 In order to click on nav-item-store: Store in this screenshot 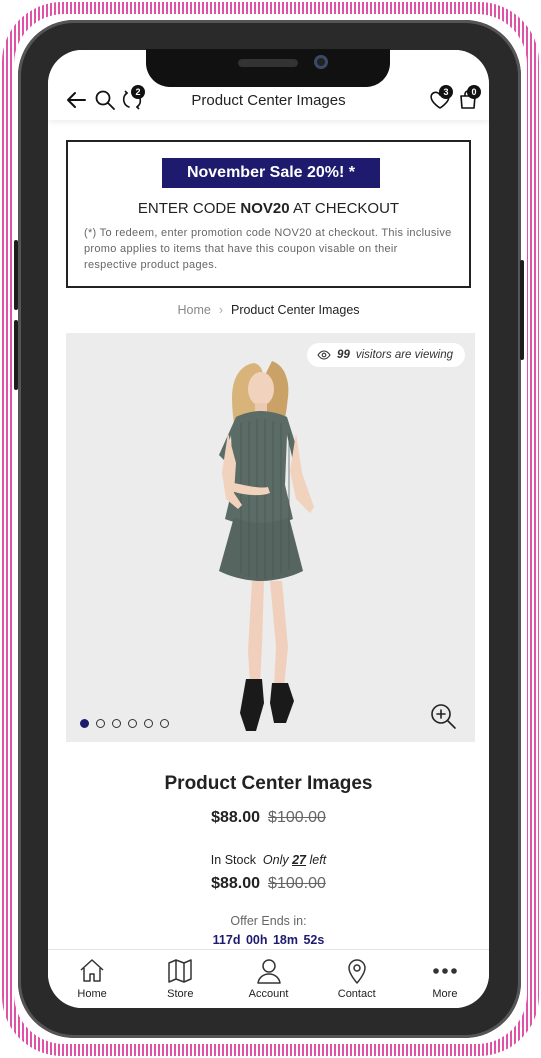, I will do `click(180, 979)`.